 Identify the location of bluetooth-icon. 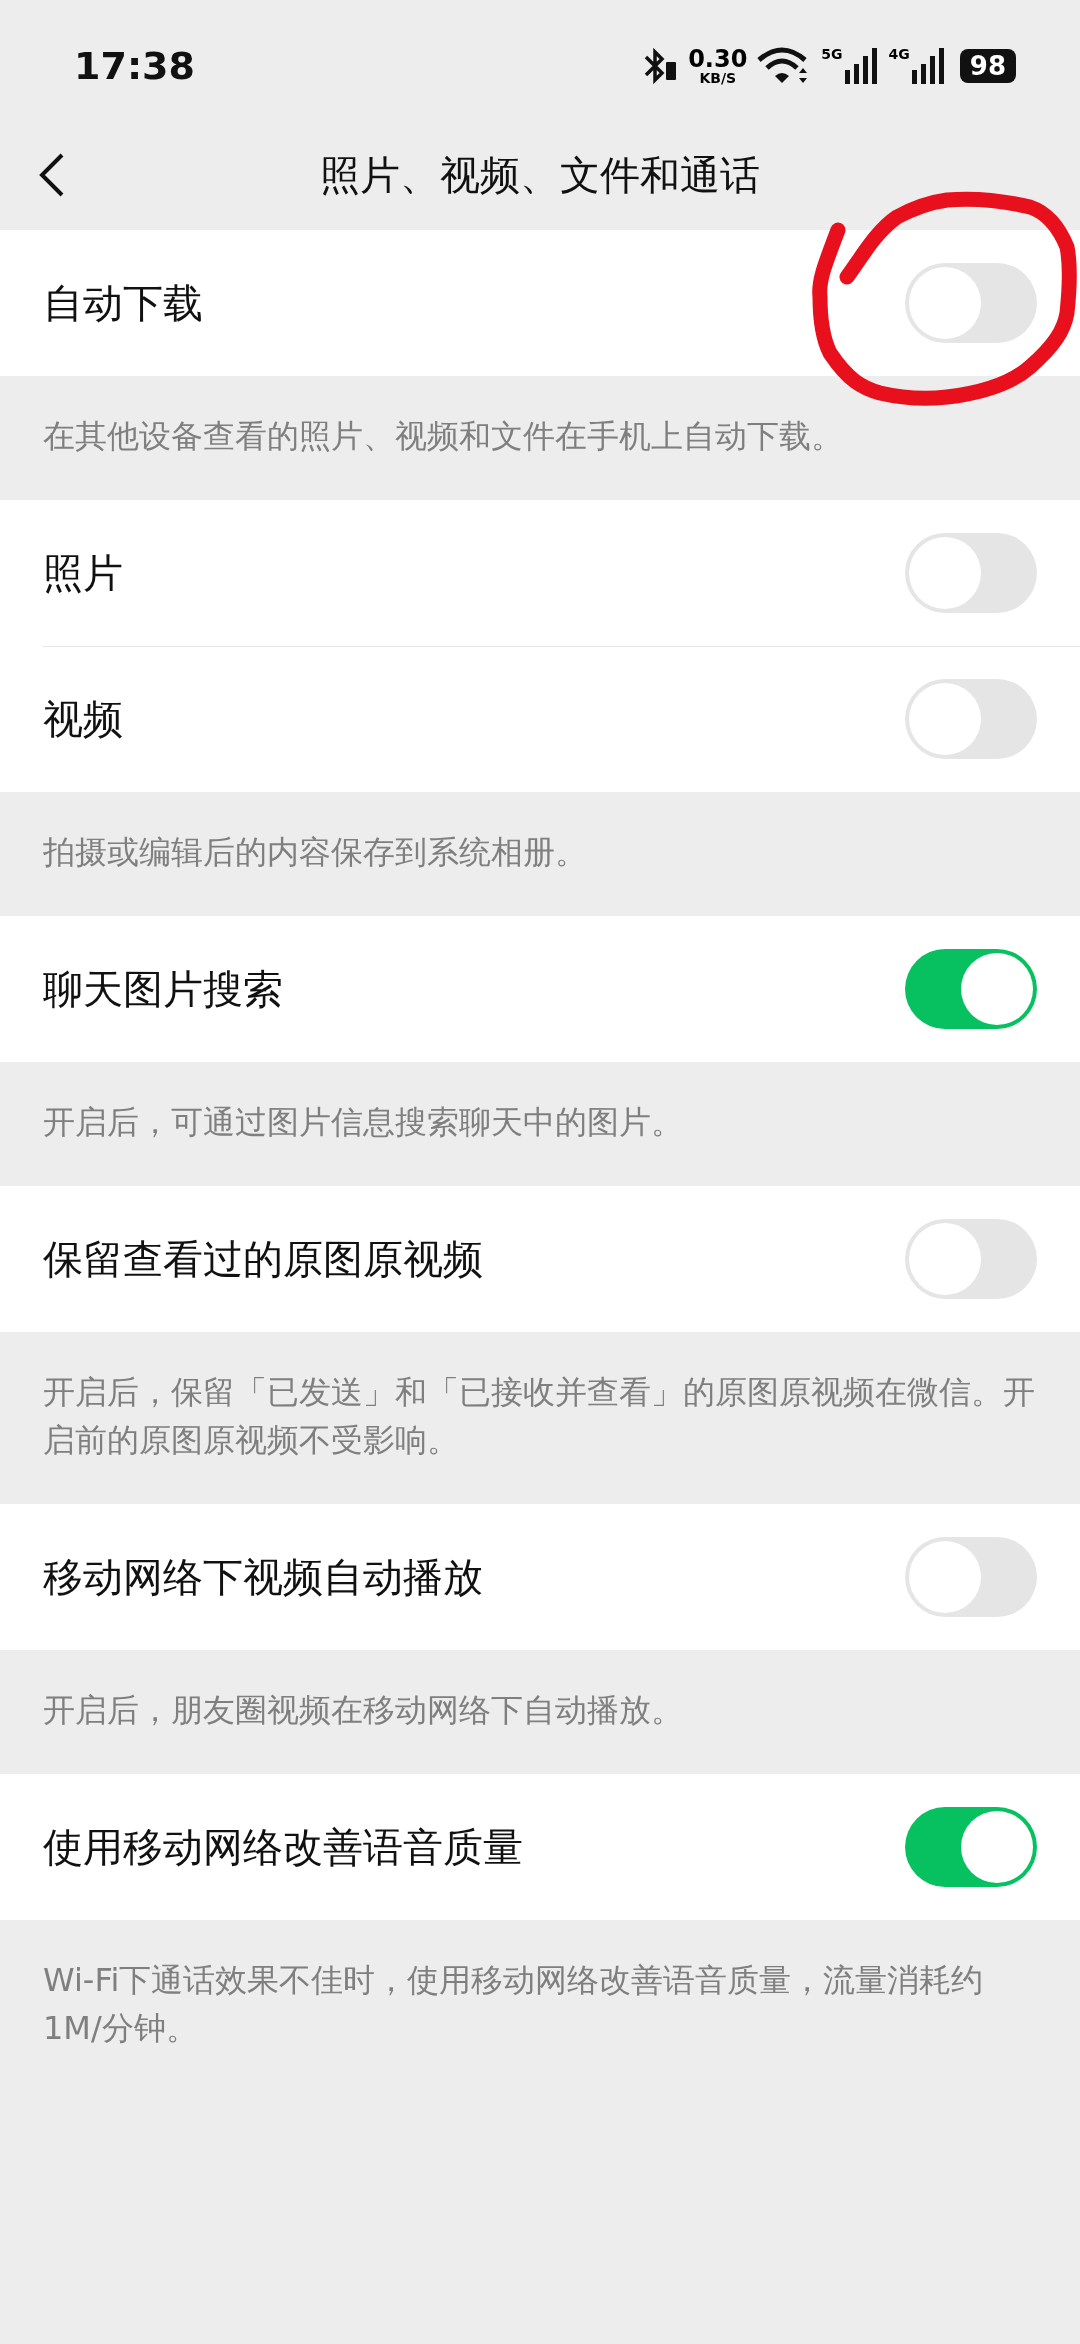
(660, 66).